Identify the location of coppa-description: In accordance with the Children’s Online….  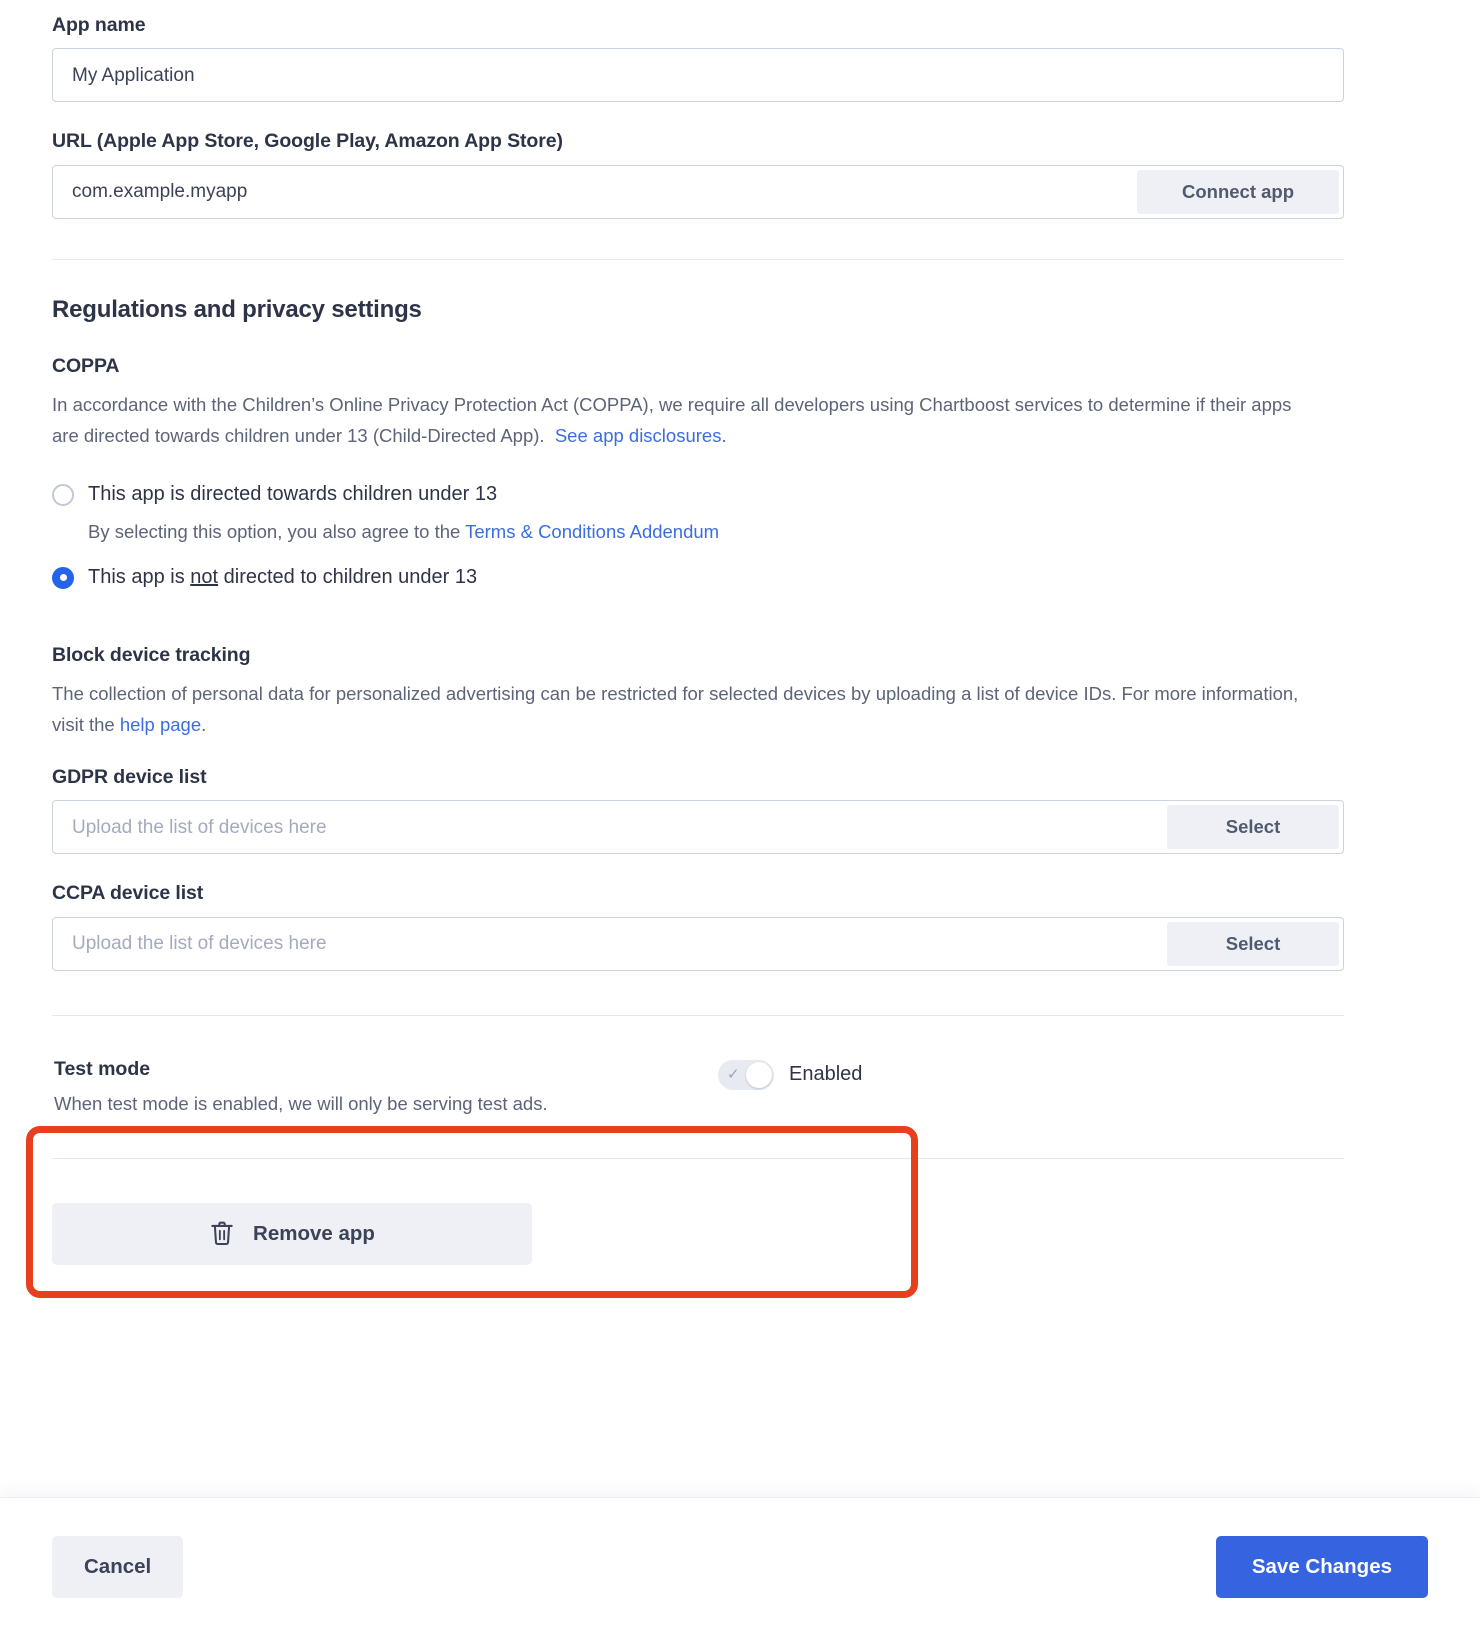
(677, 420).